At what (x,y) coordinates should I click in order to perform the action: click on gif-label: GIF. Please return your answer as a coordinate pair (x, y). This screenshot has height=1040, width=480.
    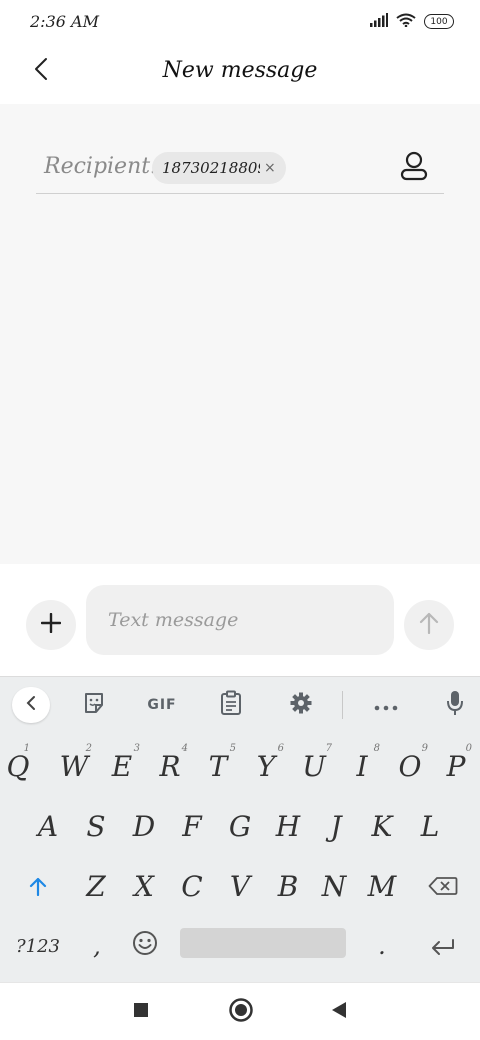
    Looking at the image, I should click on (162, 705).